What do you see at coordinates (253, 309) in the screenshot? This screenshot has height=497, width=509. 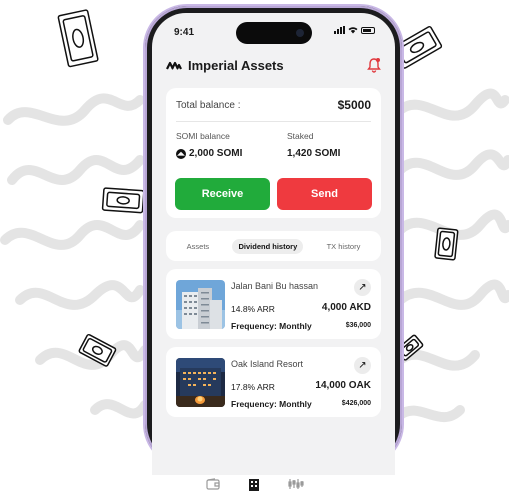 I see `asset-arr: 14.8% ARR` at bounding box center [253, 309].